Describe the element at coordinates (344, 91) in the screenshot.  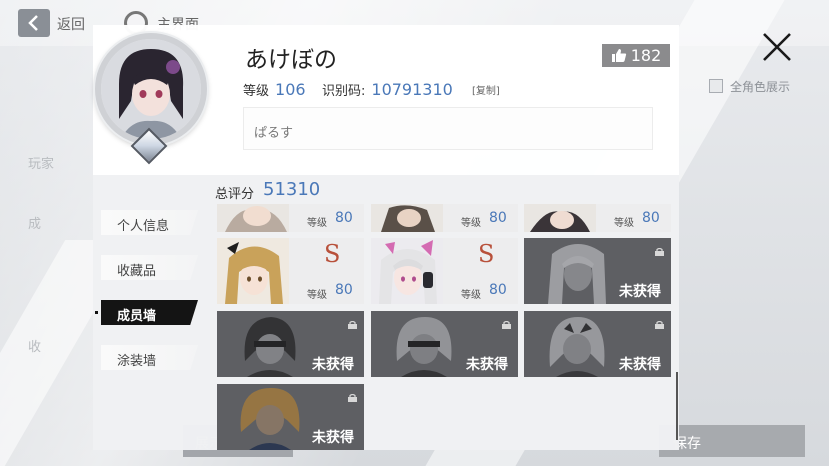
I see `id-label: 识别码:` at that location.